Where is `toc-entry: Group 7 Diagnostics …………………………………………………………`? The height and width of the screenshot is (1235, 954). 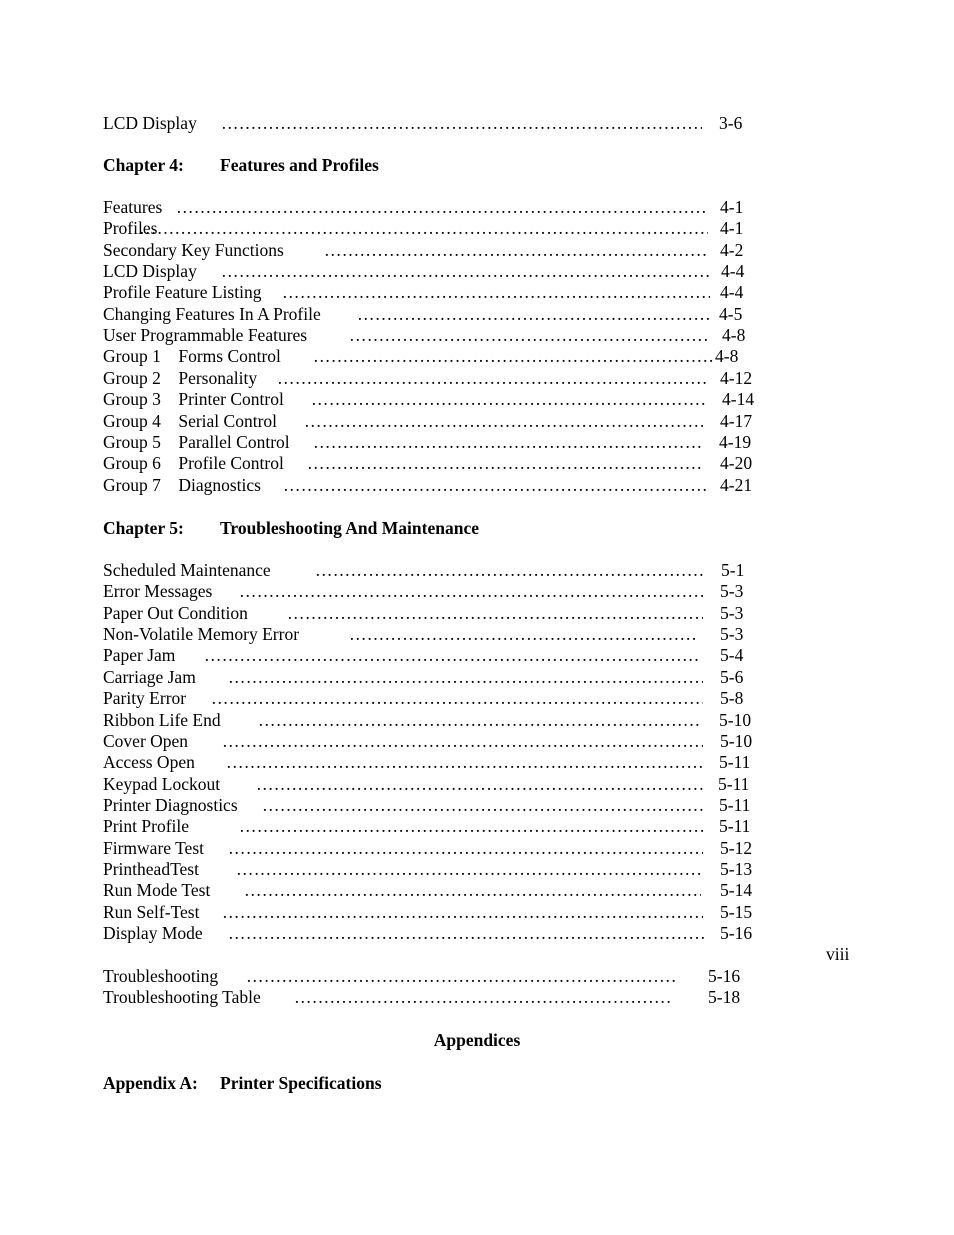 toc-entry: Group 7 Diagnostics ………………………………………………………… is located at coordinates (453, 485).